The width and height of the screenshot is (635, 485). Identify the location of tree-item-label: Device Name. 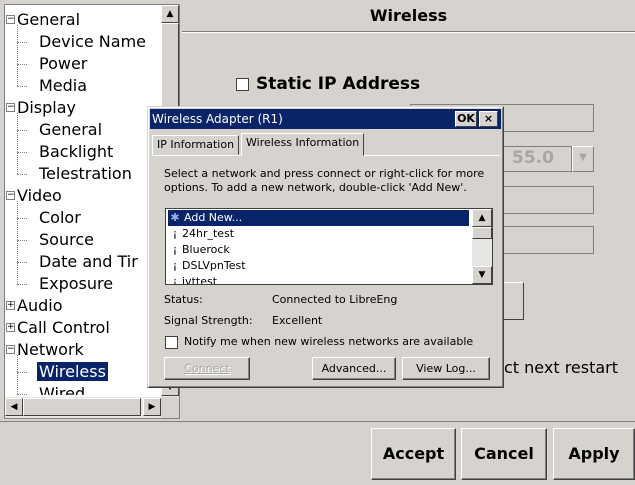
(93, 41).